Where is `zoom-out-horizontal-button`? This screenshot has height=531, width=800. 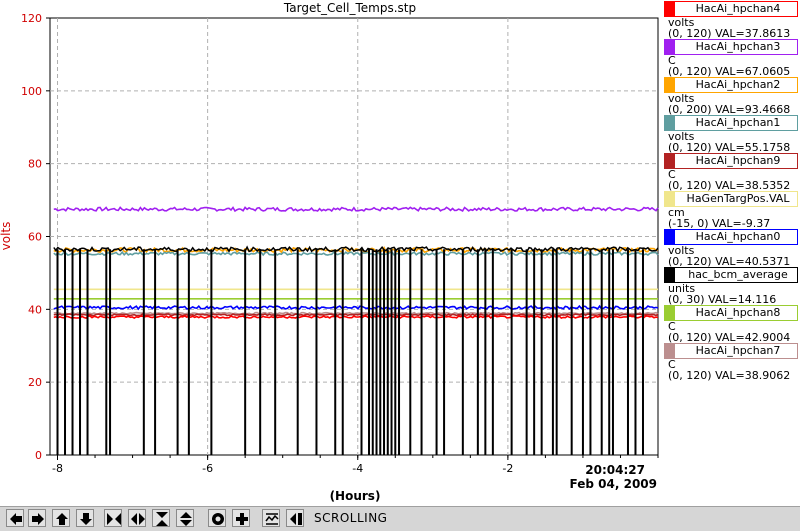 zoom-out-horizontal-button is located at coordinates (137, 518).